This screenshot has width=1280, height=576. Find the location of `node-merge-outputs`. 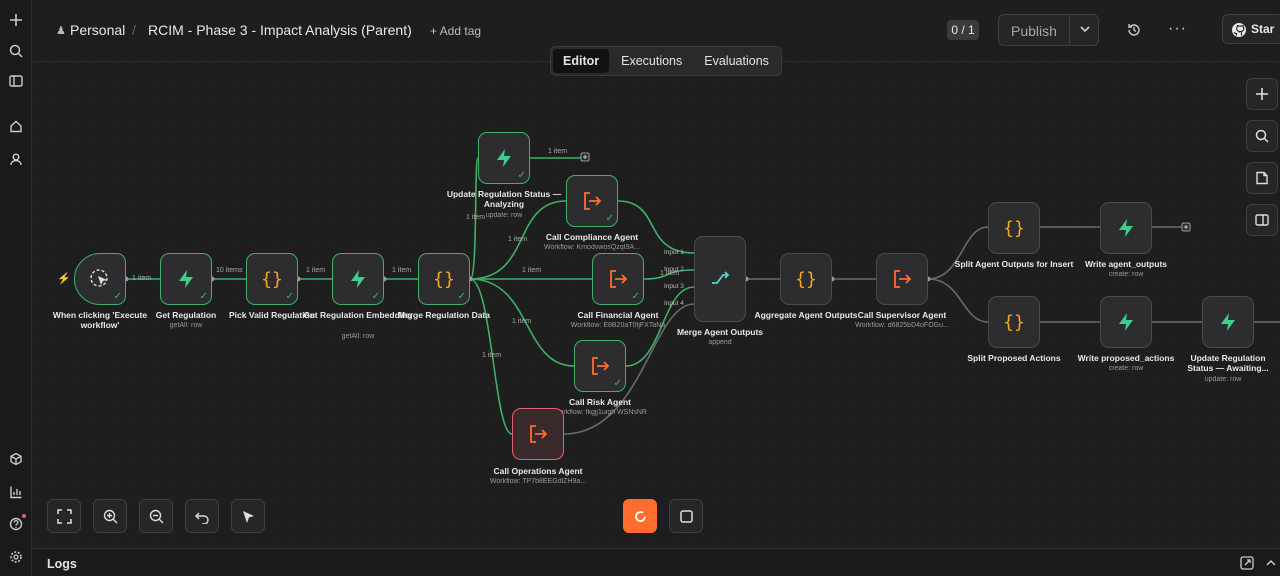

node-merge-outputs is located at coordinates (720, 279).